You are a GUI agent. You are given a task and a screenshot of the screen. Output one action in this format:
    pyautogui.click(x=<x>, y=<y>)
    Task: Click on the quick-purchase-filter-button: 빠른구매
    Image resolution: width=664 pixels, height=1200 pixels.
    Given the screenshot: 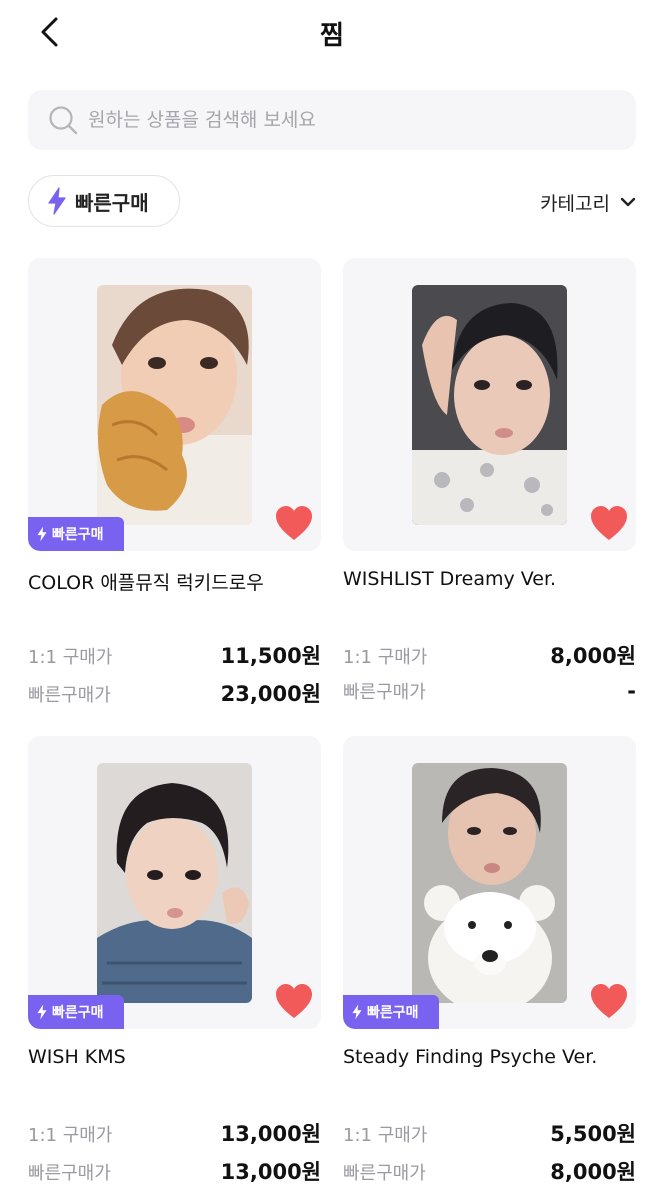 What is the action you would take?
    pyautogui.click(x=104, y=201)
    